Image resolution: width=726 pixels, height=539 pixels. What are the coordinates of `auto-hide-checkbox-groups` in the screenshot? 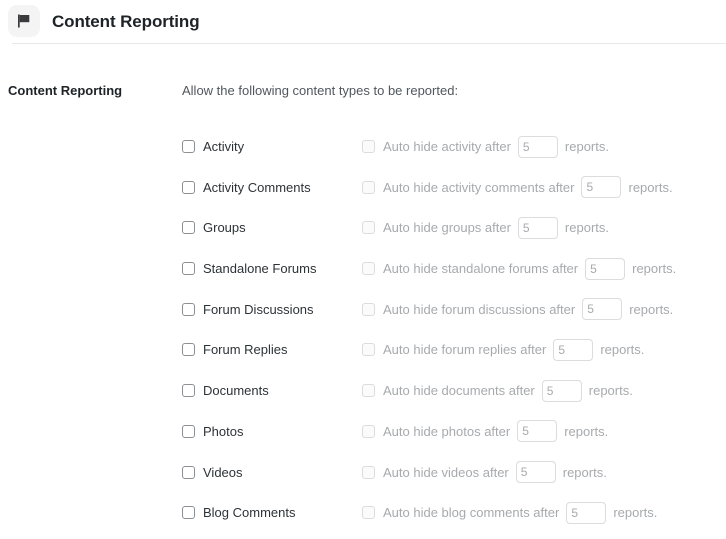 It's located at (368, 228).